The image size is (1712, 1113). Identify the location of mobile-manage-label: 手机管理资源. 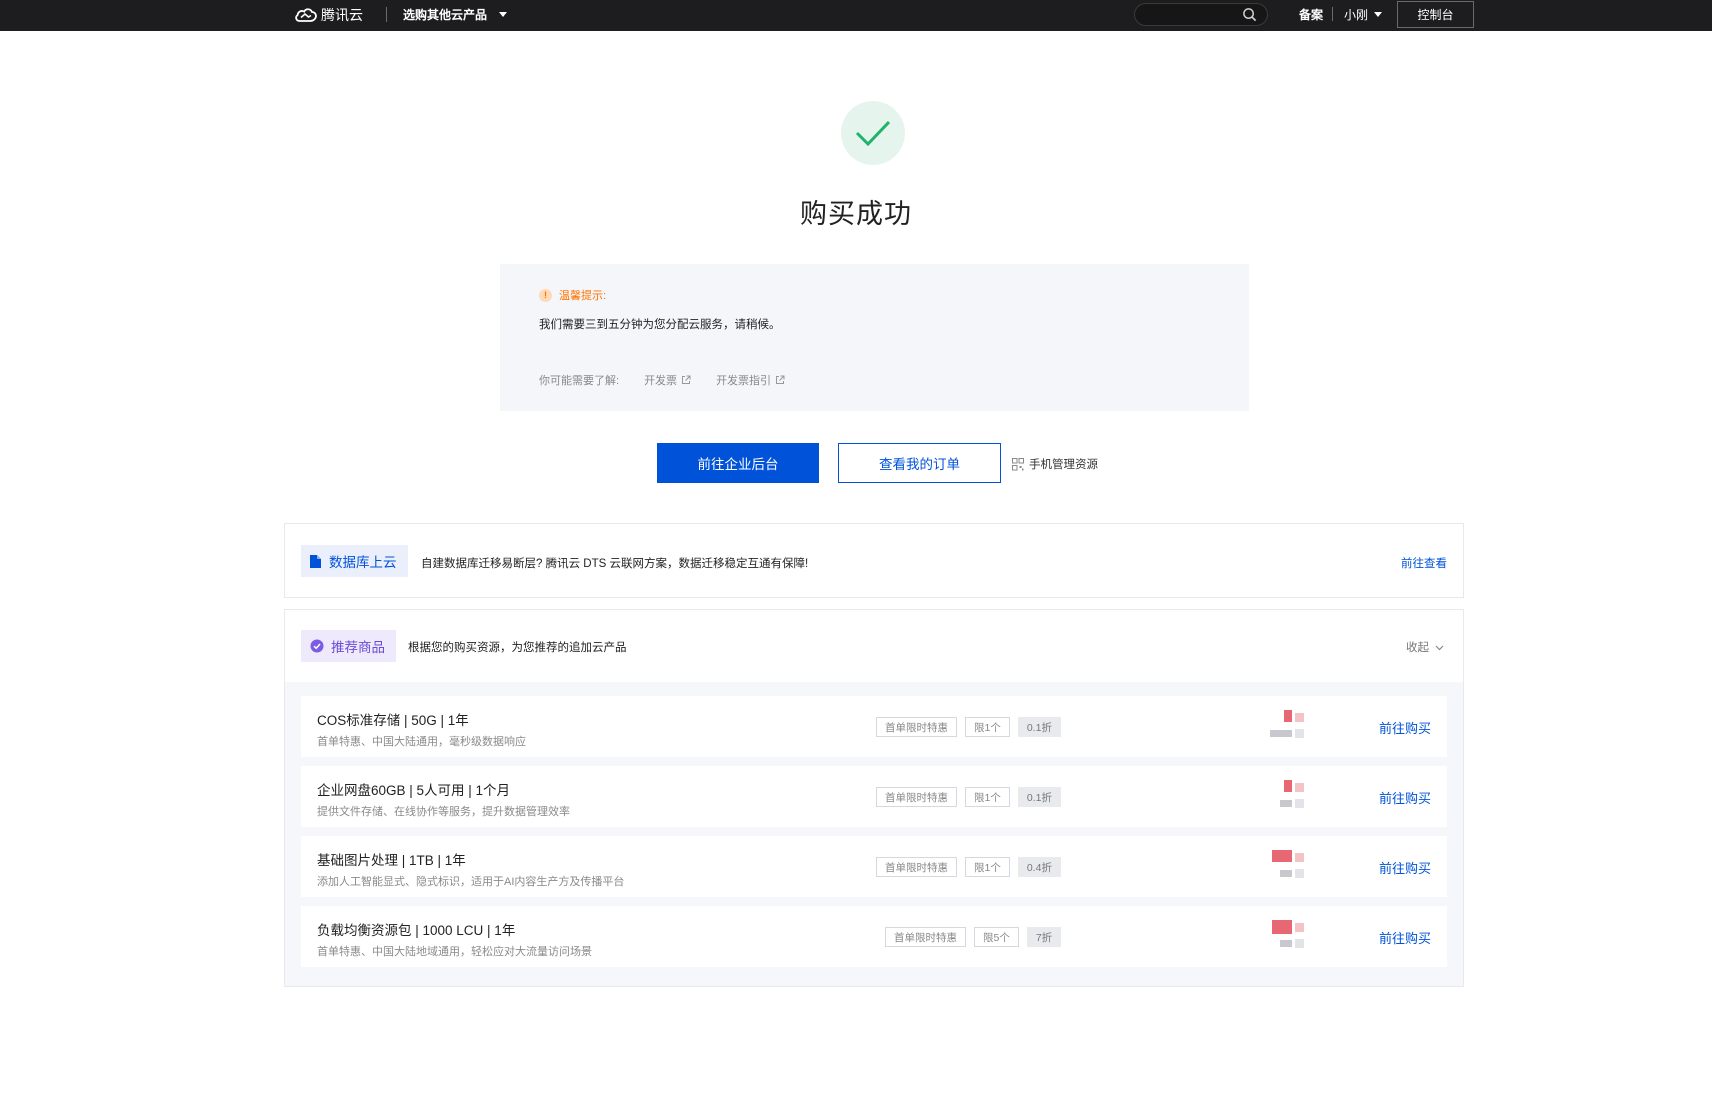
(1063, 465).